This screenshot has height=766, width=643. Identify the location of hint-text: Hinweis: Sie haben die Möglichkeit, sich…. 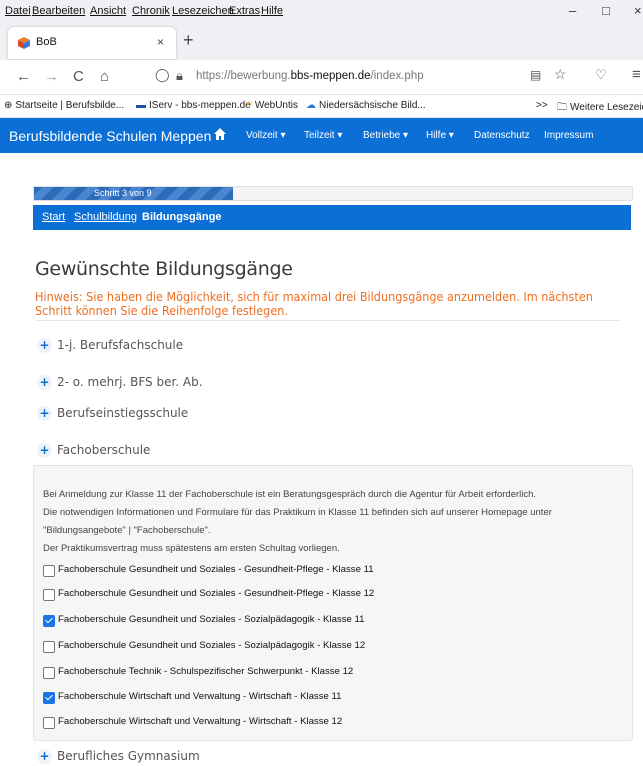
(314, 303).